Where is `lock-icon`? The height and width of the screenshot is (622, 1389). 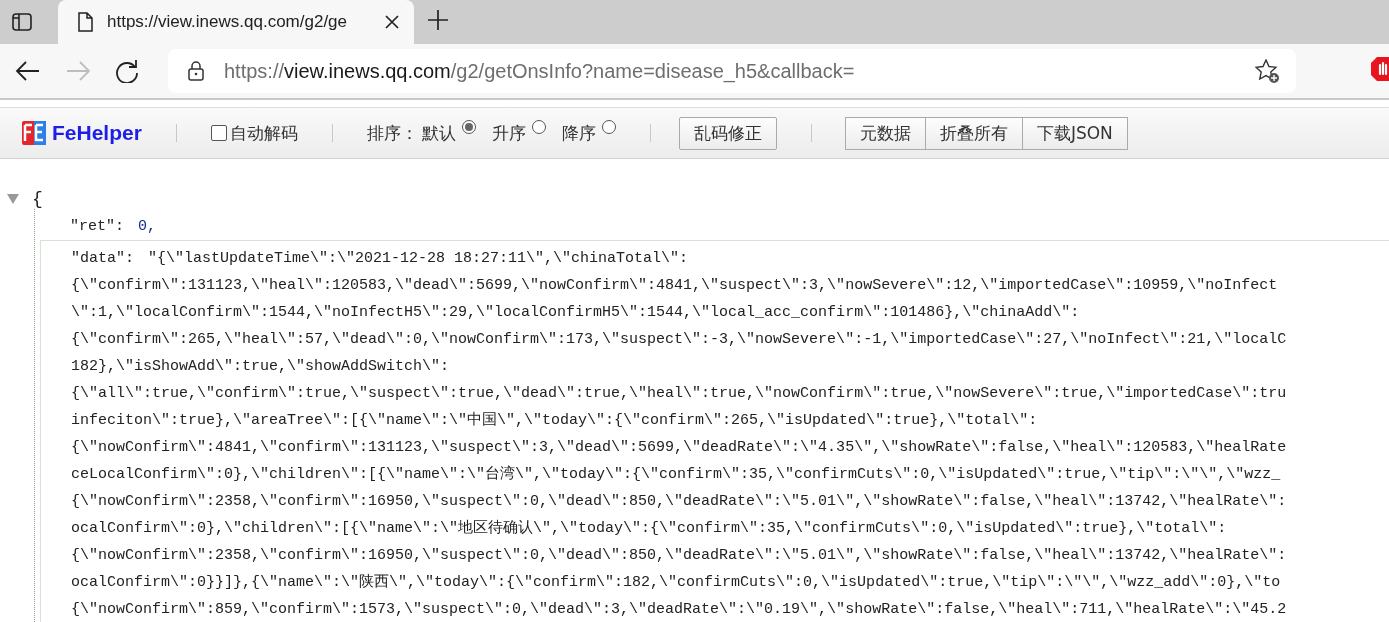
lock-icon is located at coordinates (196, 71).